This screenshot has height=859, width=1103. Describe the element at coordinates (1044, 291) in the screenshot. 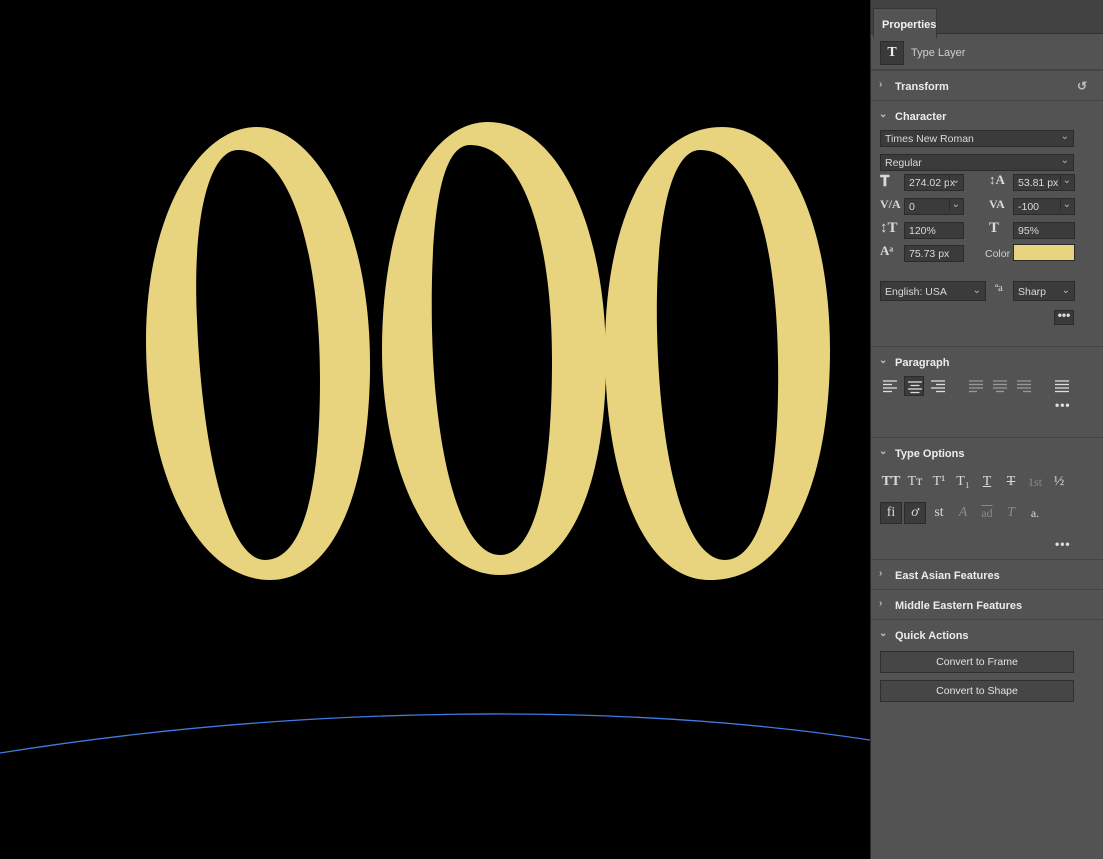

I see `antialias-select: Sharp ⌄` at that location.